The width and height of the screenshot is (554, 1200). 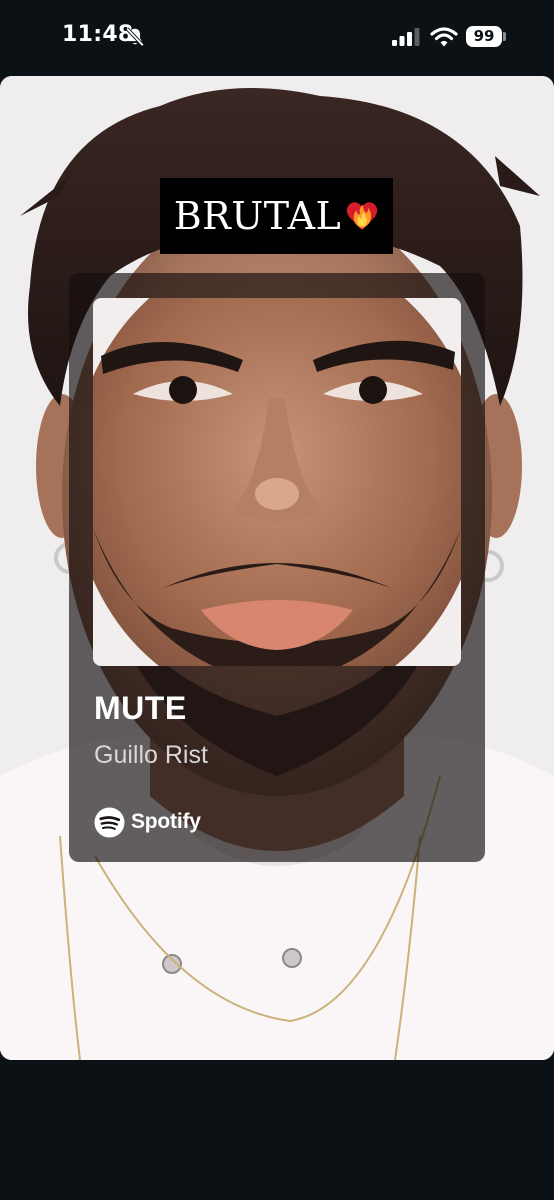 I want to click on bell-slash-icon, so click(x=135, y=37).